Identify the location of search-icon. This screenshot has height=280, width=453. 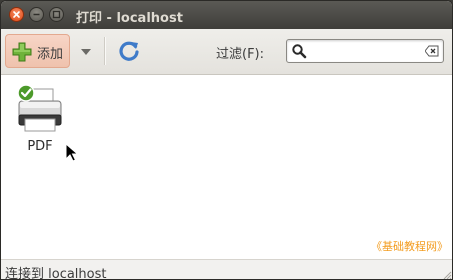
(299, 51).